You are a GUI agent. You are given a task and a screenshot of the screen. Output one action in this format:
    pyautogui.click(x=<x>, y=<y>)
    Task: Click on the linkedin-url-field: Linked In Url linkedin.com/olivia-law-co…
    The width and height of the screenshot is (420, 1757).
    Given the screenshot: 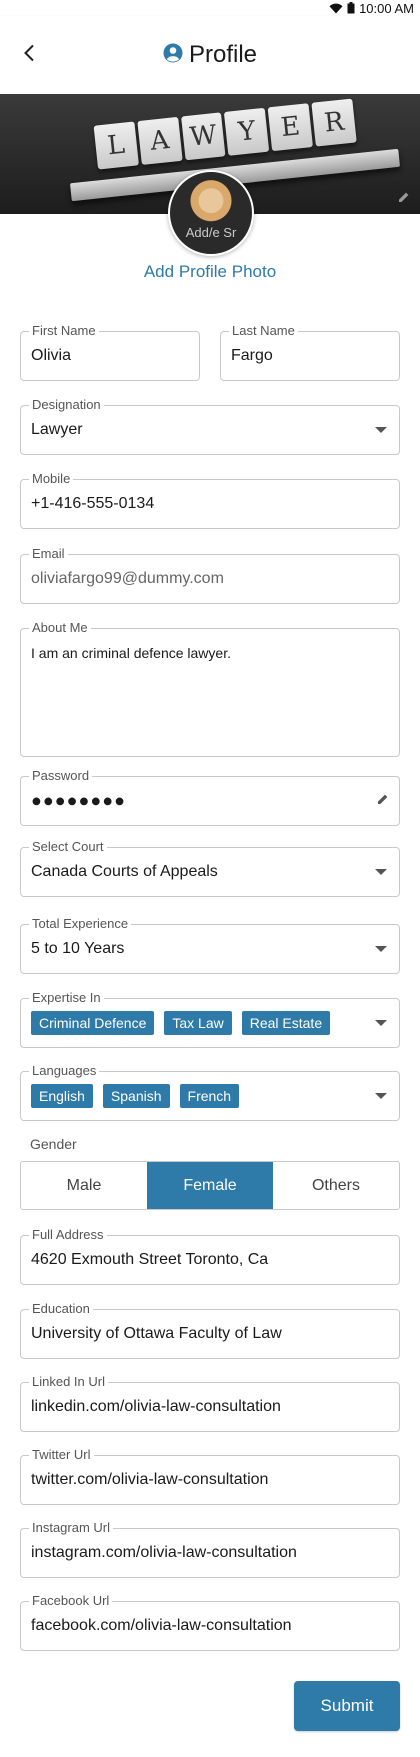 What is the action you would take?
    pyautogui.click(x=210, y=1403)
    